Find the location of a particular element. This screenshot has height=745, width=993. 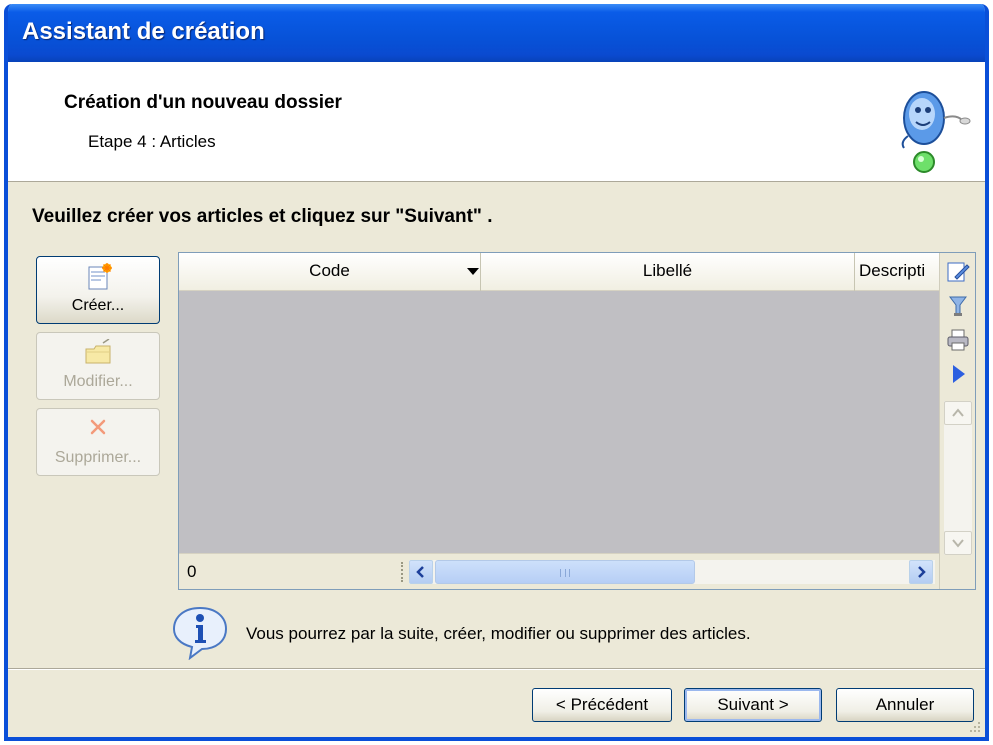

header-step: Etape 4 : Articles is located at coordinates (152, 141).